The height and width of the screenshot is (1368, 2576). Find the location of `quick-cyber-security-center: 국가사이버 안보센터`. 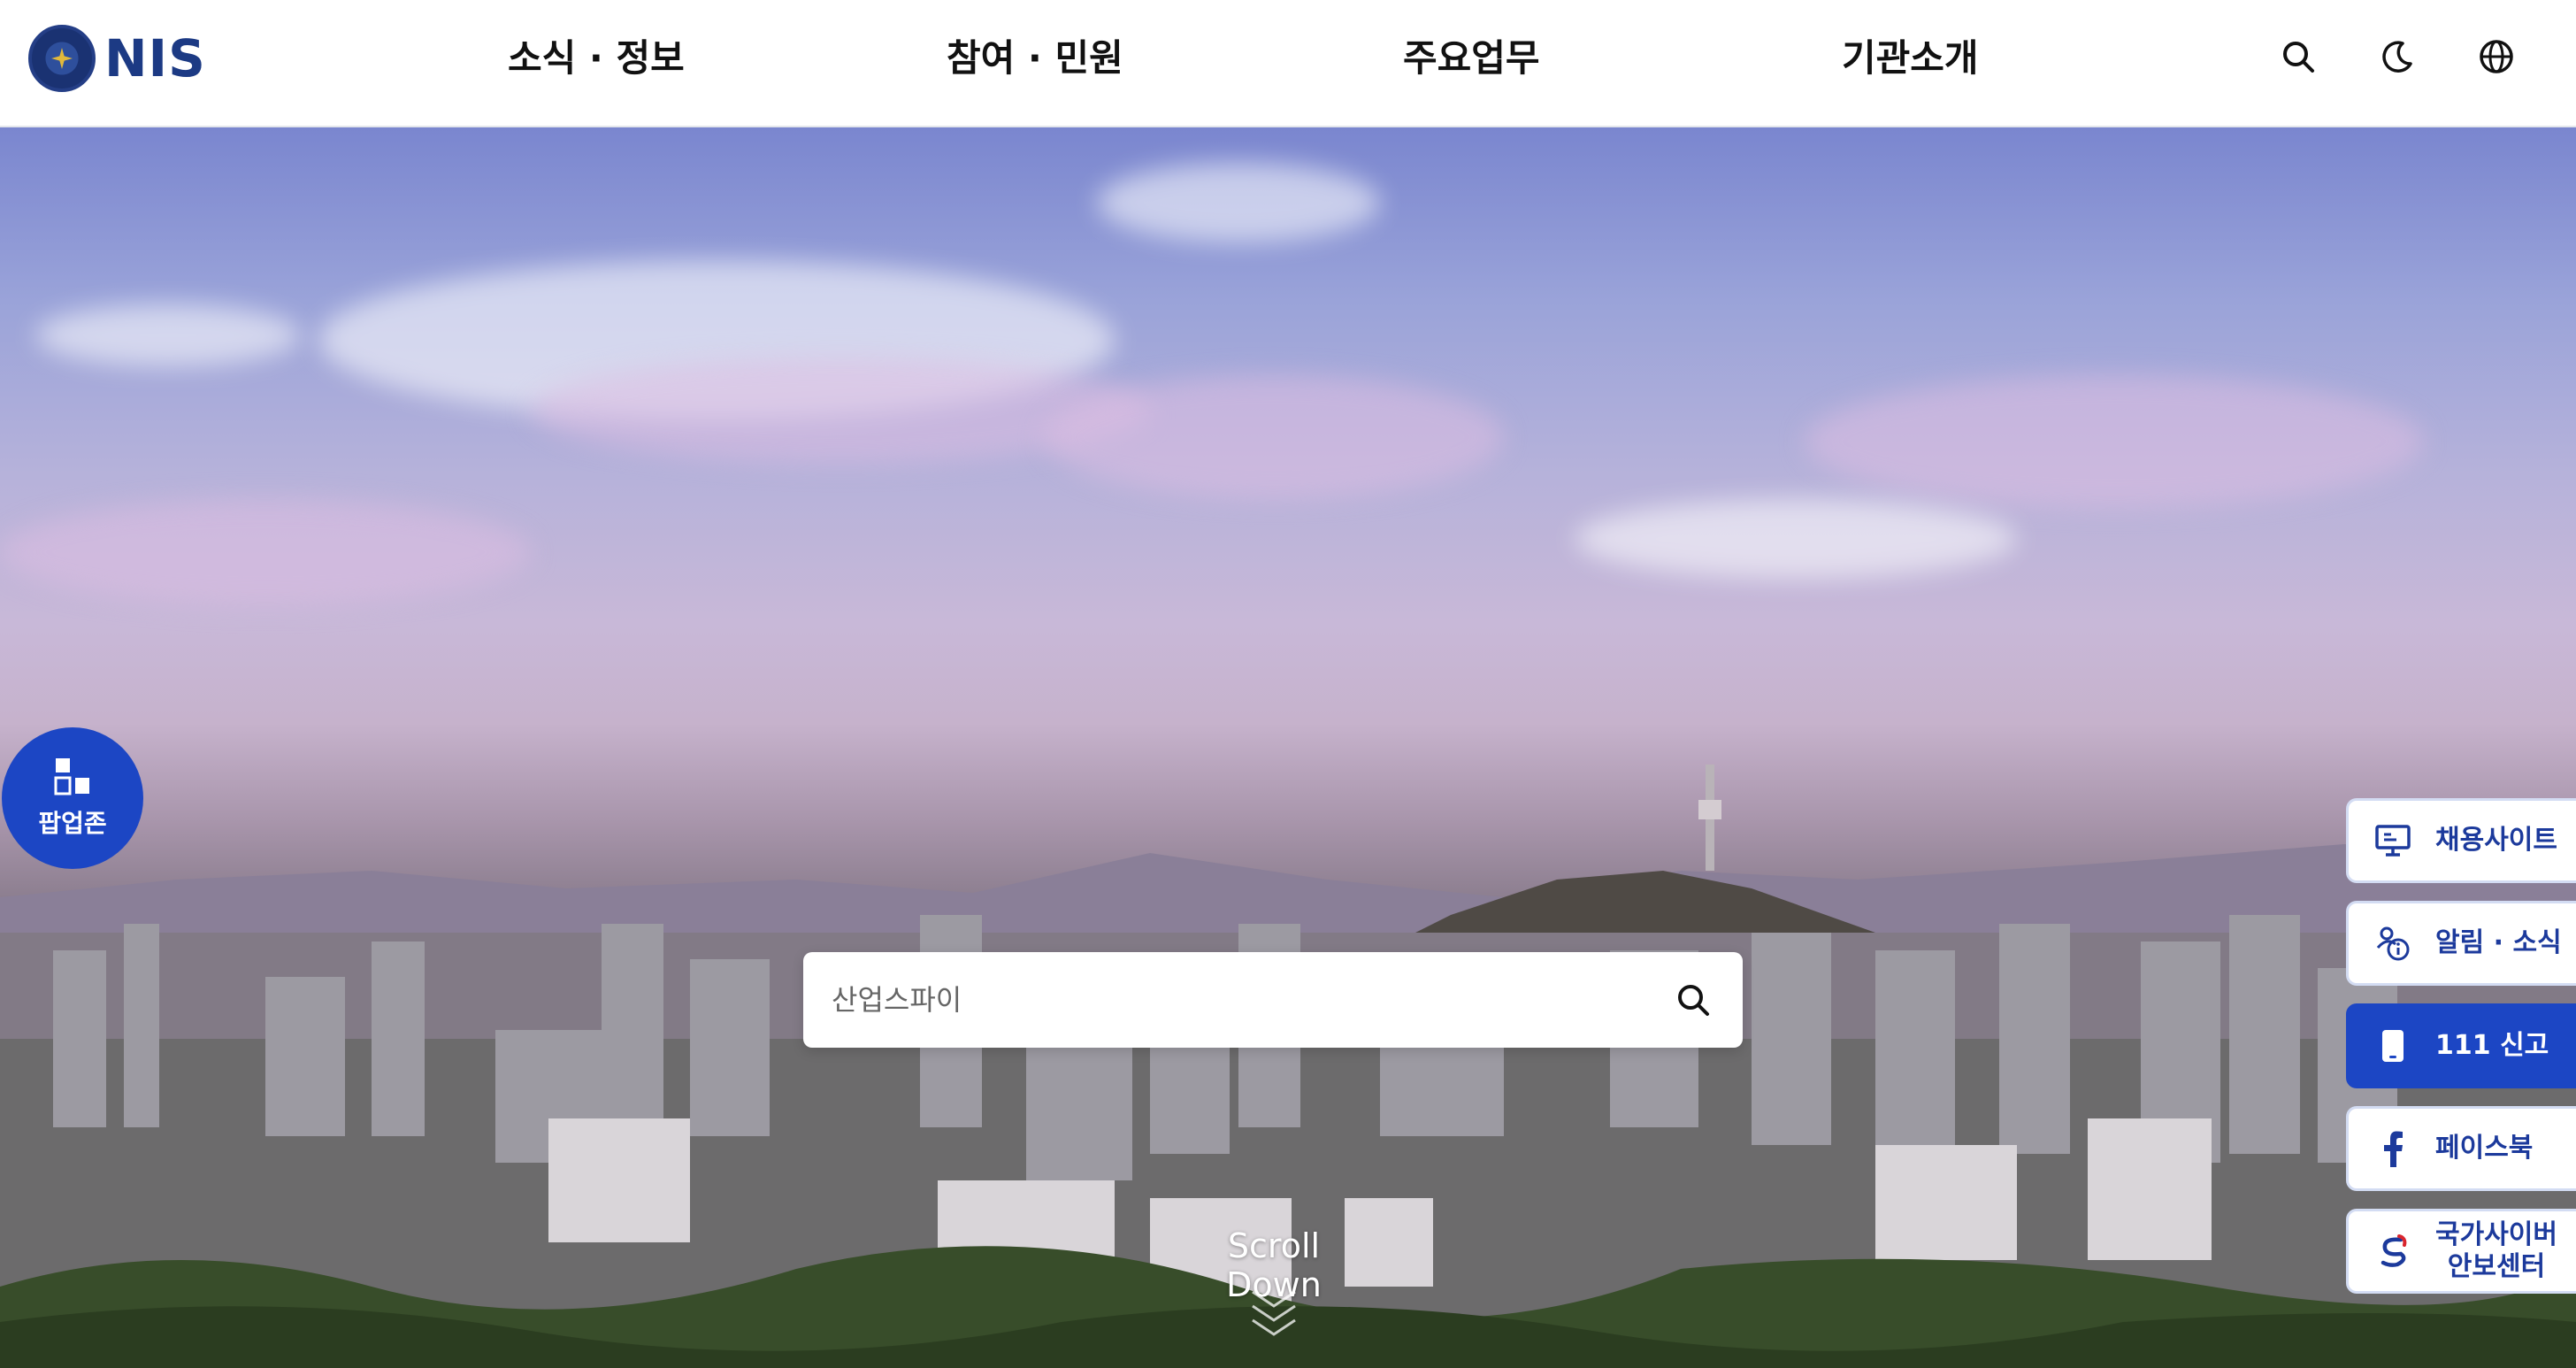

quick-cyber-security-center: 국가사이버 안보센터 is located at coordinates (2461, 1251).